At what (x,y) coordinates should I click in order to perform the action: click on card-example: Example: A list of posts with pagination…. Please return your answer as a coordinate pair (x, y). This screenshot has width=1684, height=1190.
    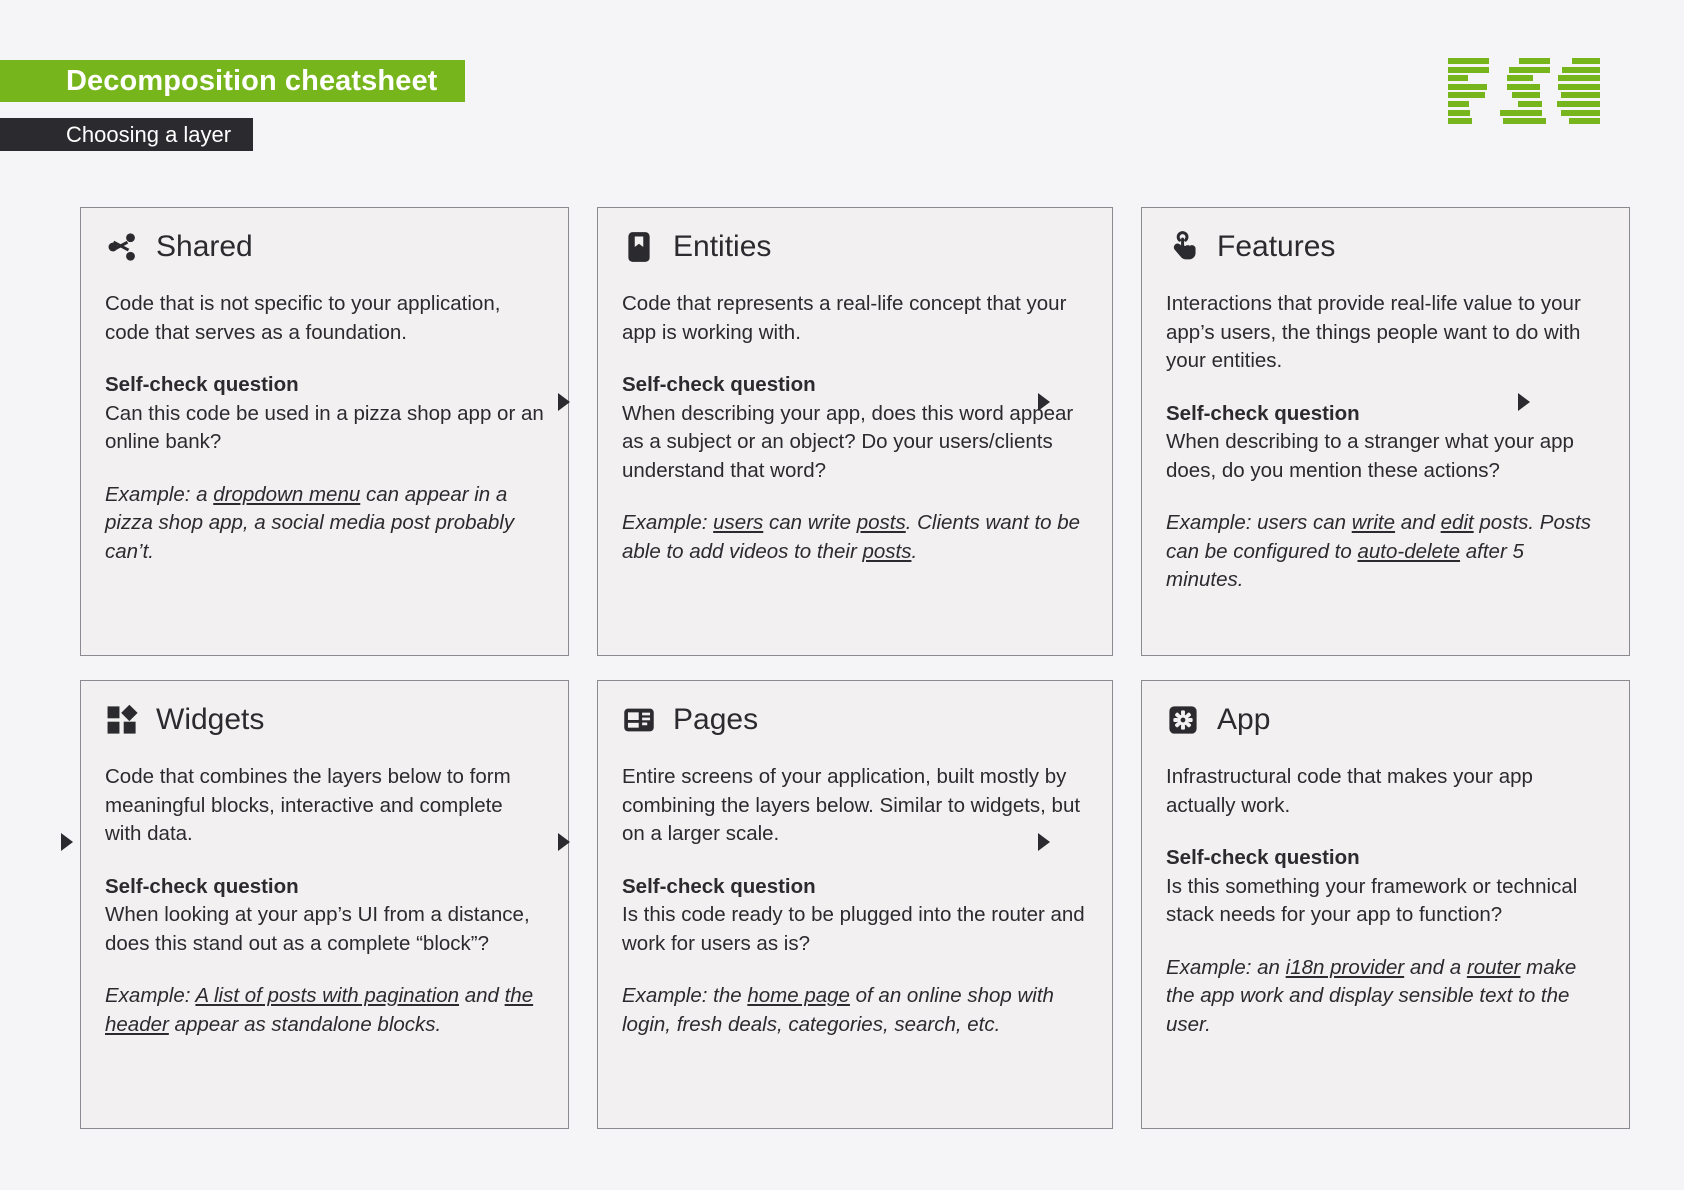
    Looking at the image, I should click on (319, 1010).